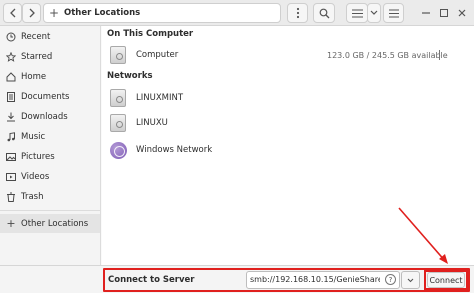  Describe the element at coordinates (32, 196) in the screenshot. I see `sidebar-item-label: Trash` at that location.